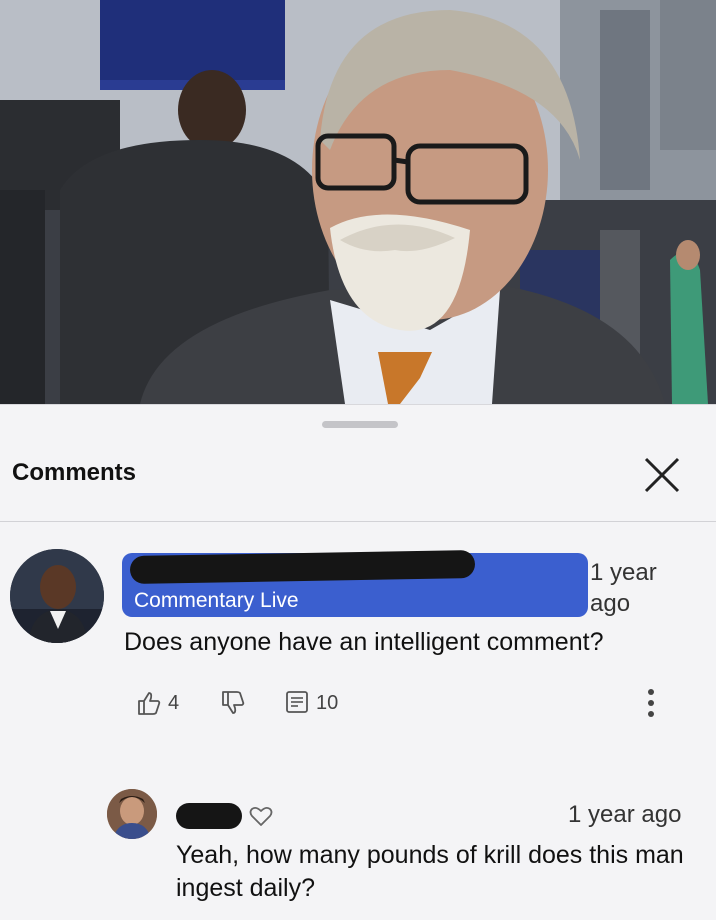 The height and width of the screenshot is (920, 716). I want to click on comment-timestamp: 1 year ago, so click(623, 588).